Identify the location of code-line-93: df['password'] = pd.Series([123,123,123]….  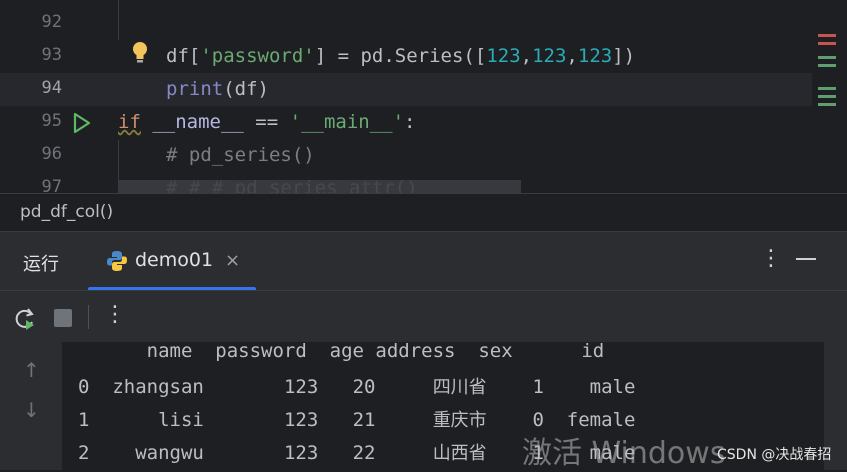
(401, 56).